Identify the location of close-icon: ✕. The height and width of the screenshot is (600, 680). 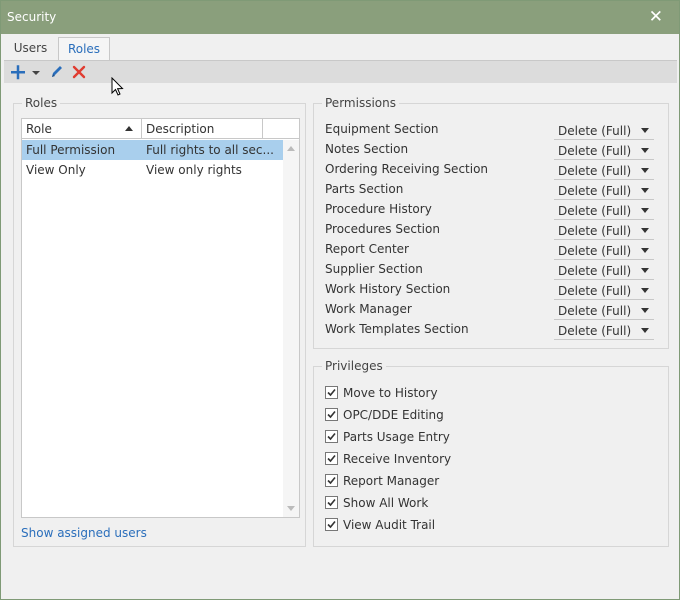
(656, 17).